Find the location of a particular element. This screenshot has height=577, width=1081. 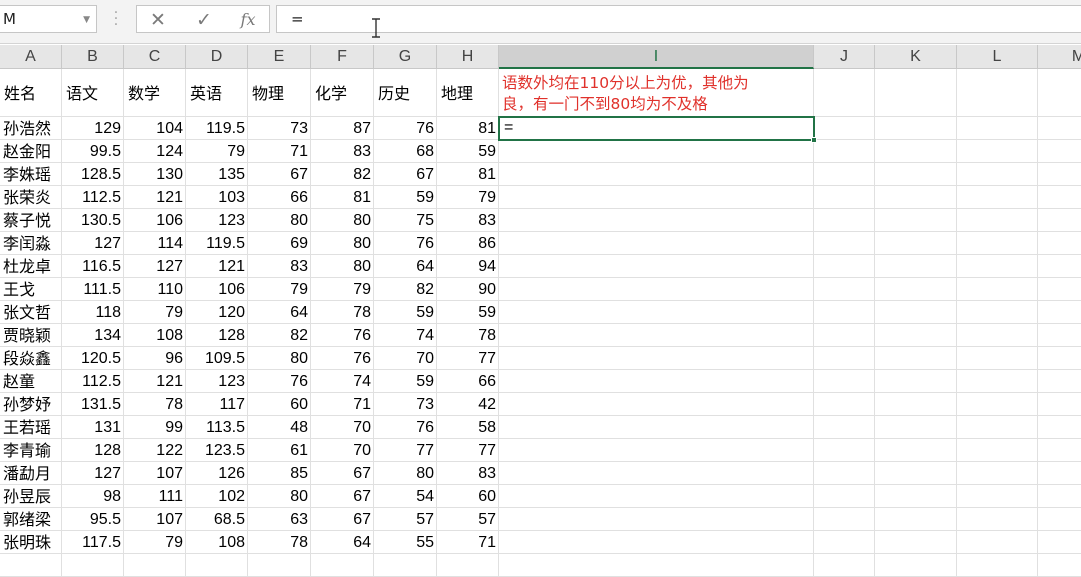

header-cell: 语文 is located at coordinates (93, 93).